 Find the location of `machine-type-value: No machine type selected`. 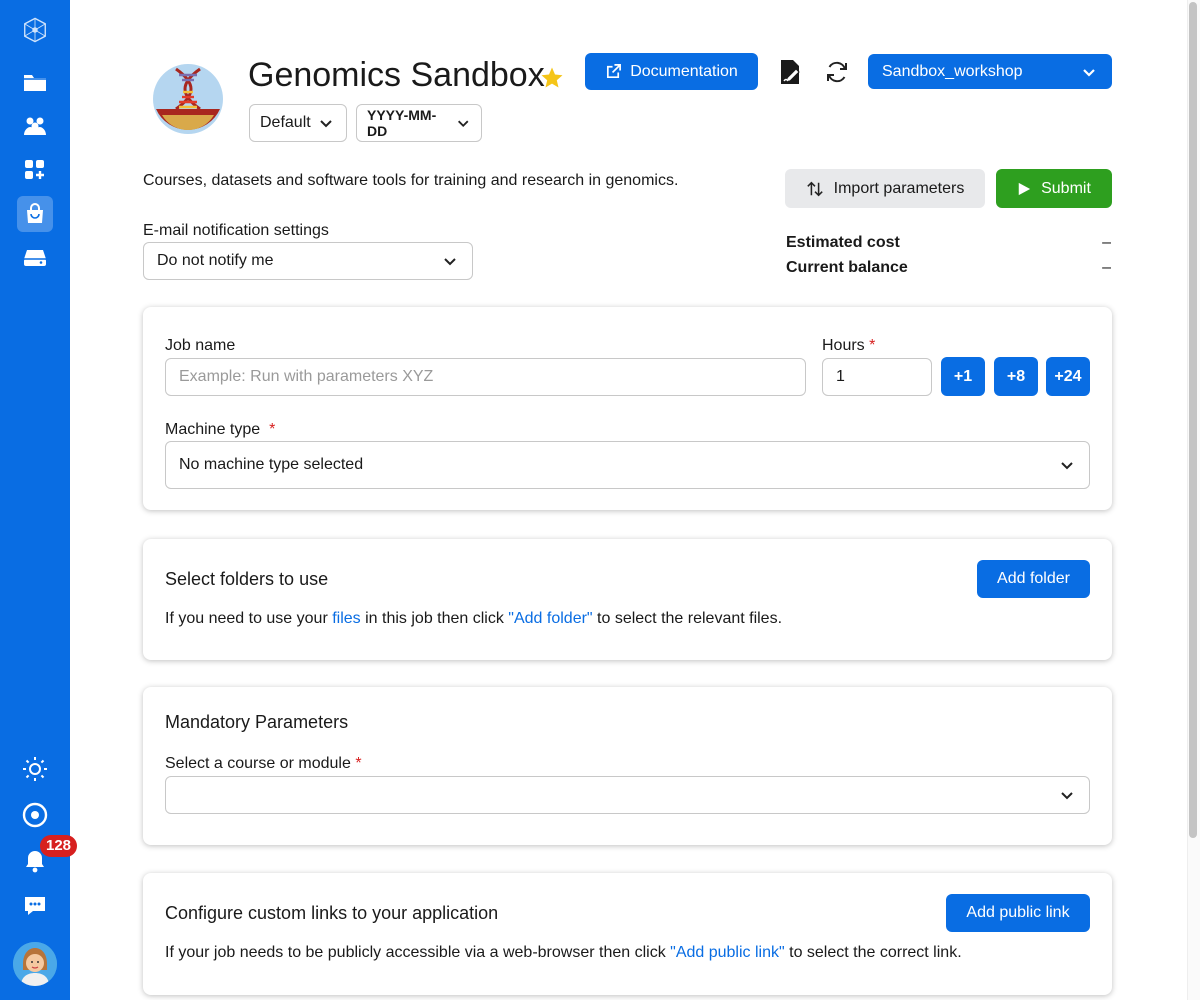

machine-type-value: No machine type selected is located at coordinates (271, 464).